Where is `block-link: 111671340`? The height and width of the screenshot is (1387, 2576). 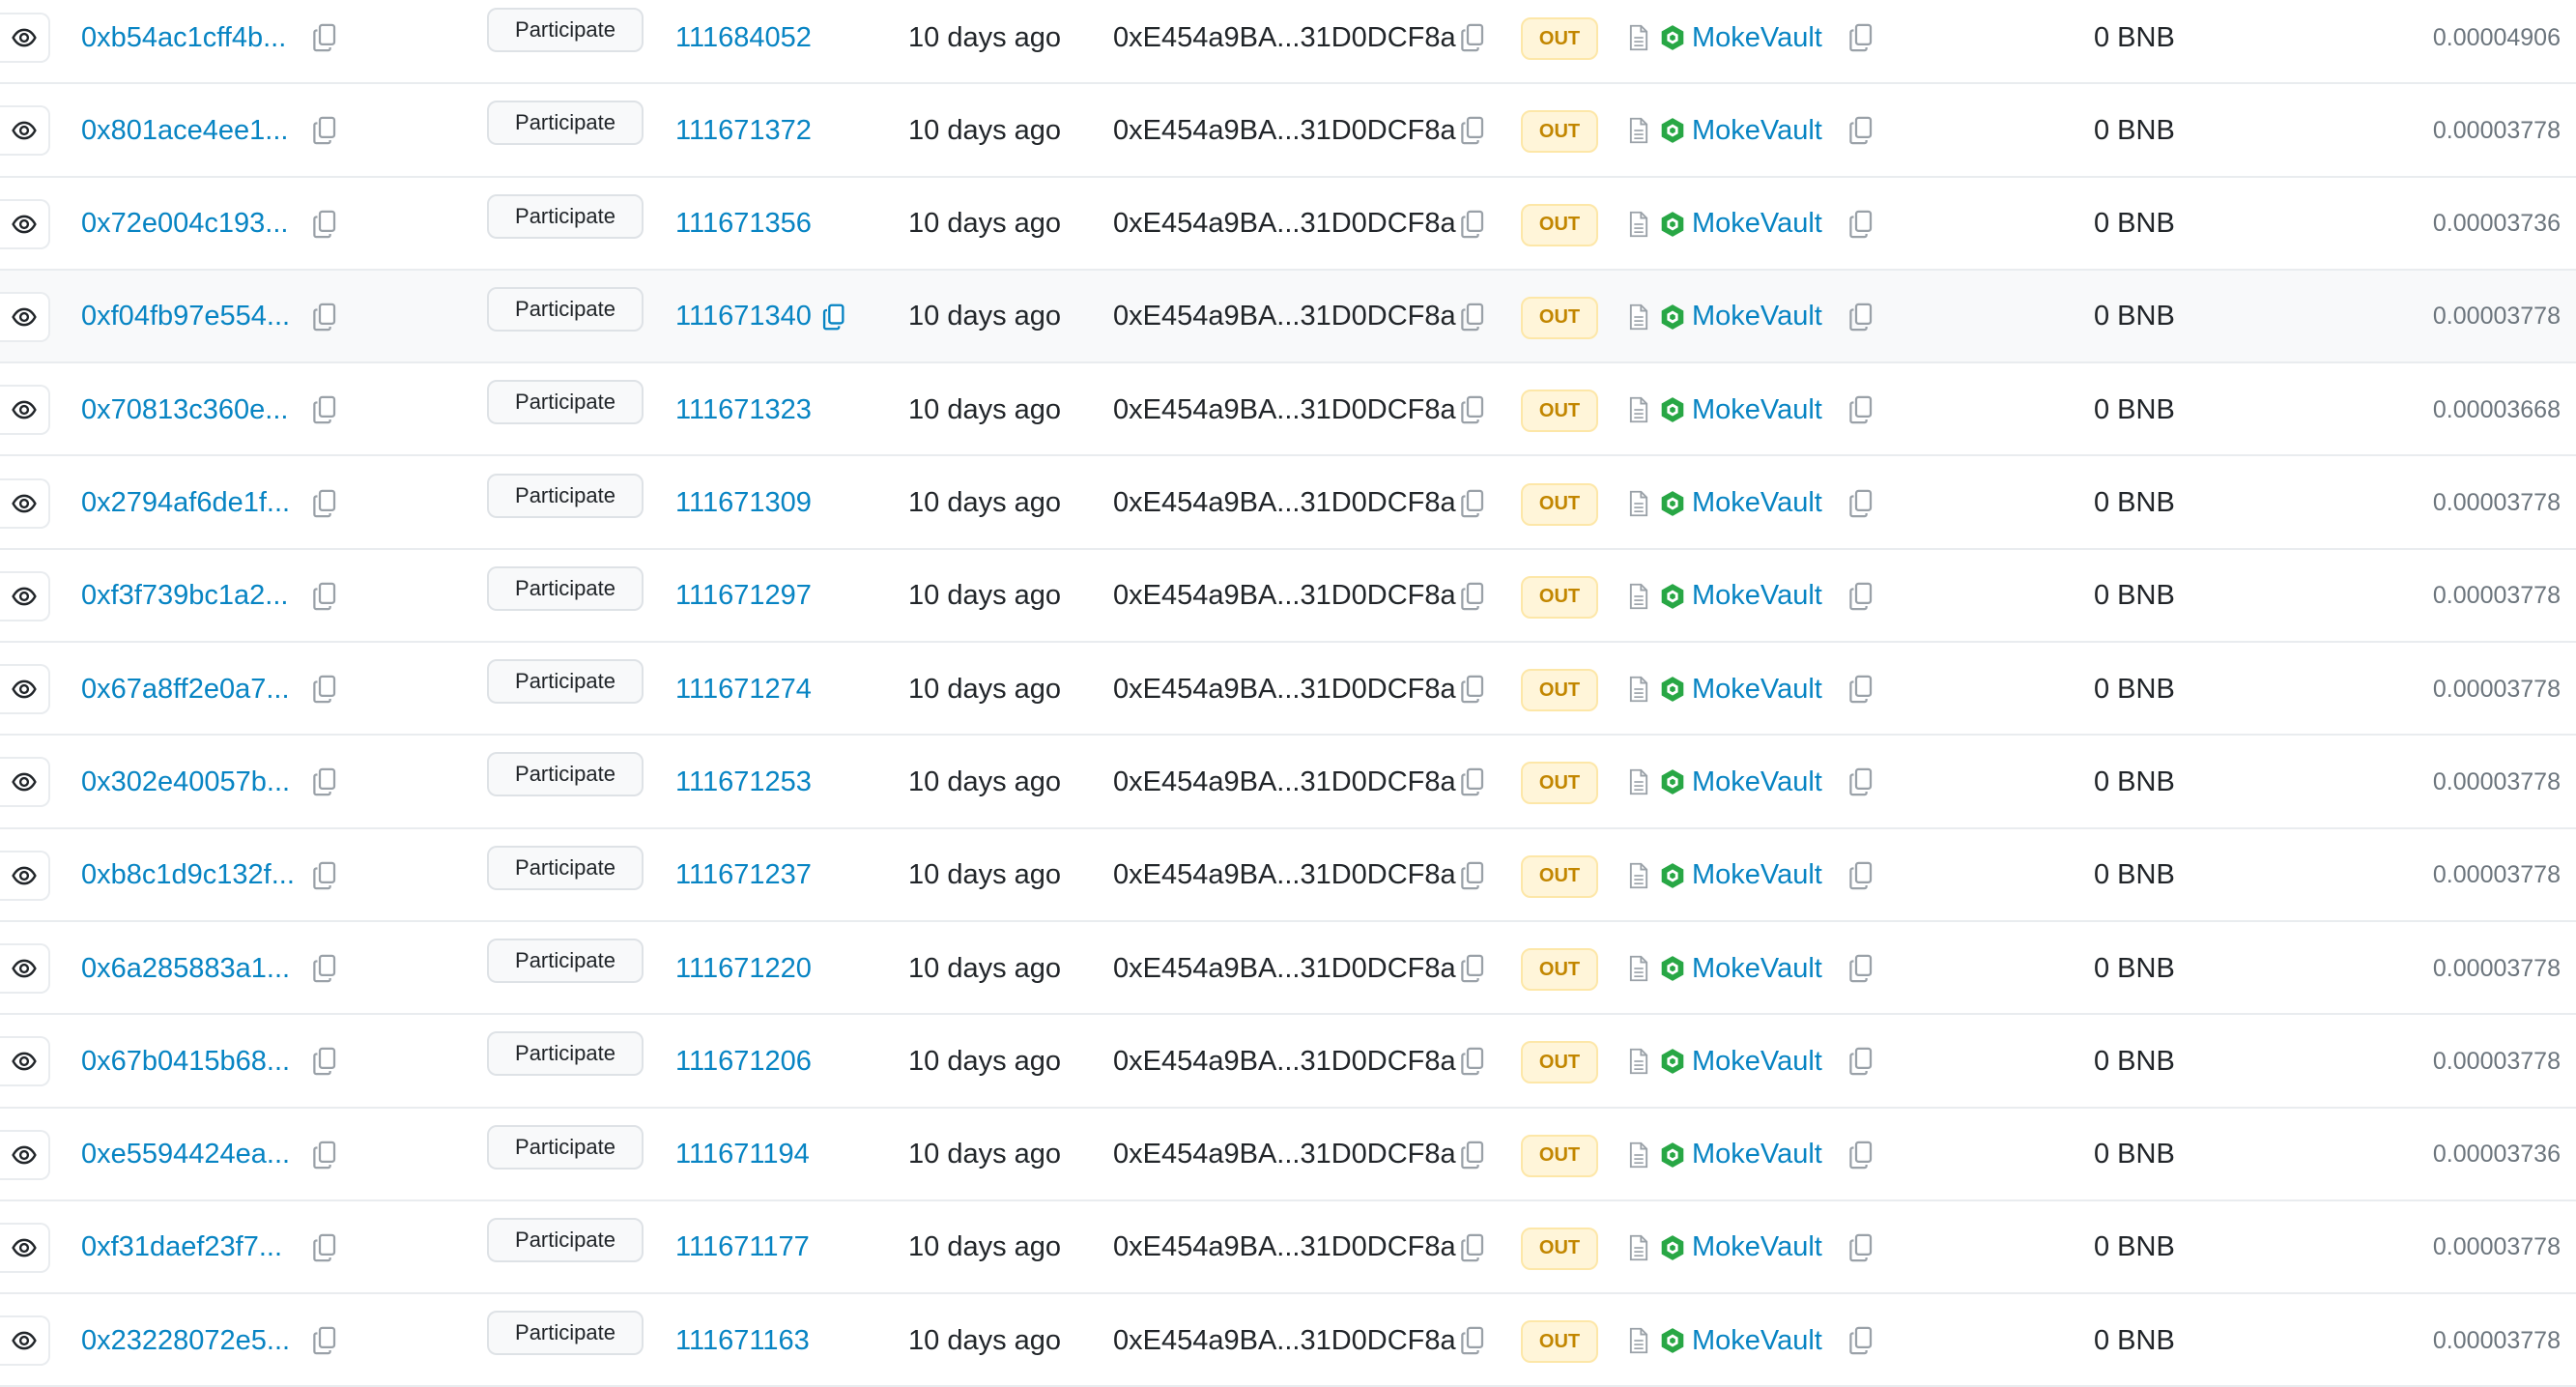
block-link: 111671340 is located at coordinates (744, 317).